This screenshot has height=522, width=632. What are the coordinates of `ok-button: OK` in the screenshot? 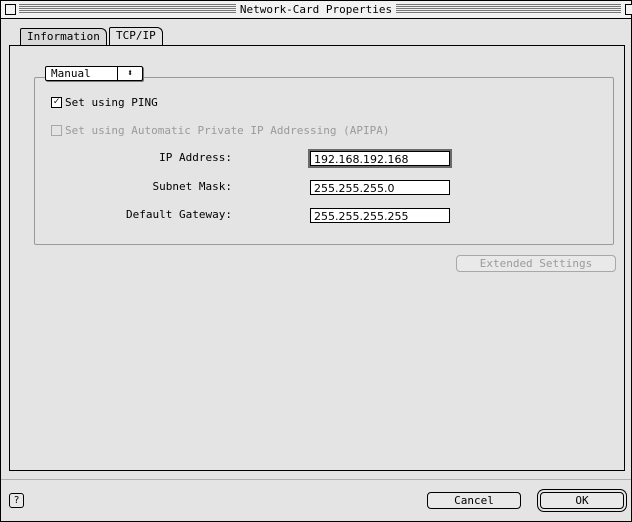 It's located at (582, 500).